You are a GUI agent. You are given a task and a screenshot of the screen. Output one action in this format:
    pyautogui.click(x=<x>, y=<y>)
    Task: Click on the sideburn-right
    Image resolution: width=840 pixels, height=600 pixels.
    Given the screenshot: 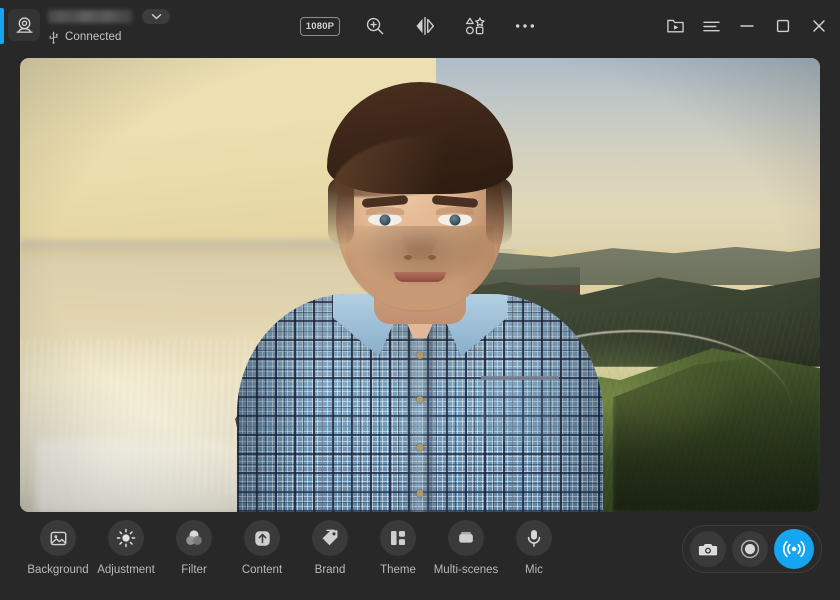 What is the action you would take?
    pyautogui.click(x=499, y=211)
    